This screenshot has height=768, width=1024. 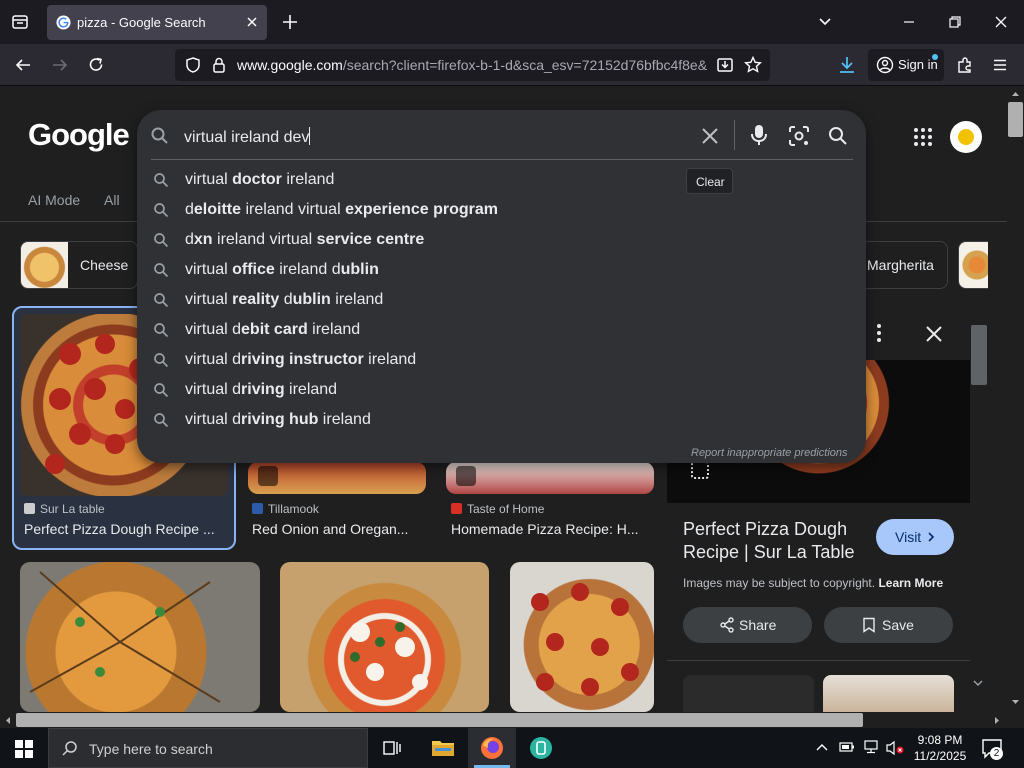 What do you see at coordinates (501, 270) in the screenshot?
I see `suggestion-item: virtual office ireland dublin` at bounding box center [501, 270].